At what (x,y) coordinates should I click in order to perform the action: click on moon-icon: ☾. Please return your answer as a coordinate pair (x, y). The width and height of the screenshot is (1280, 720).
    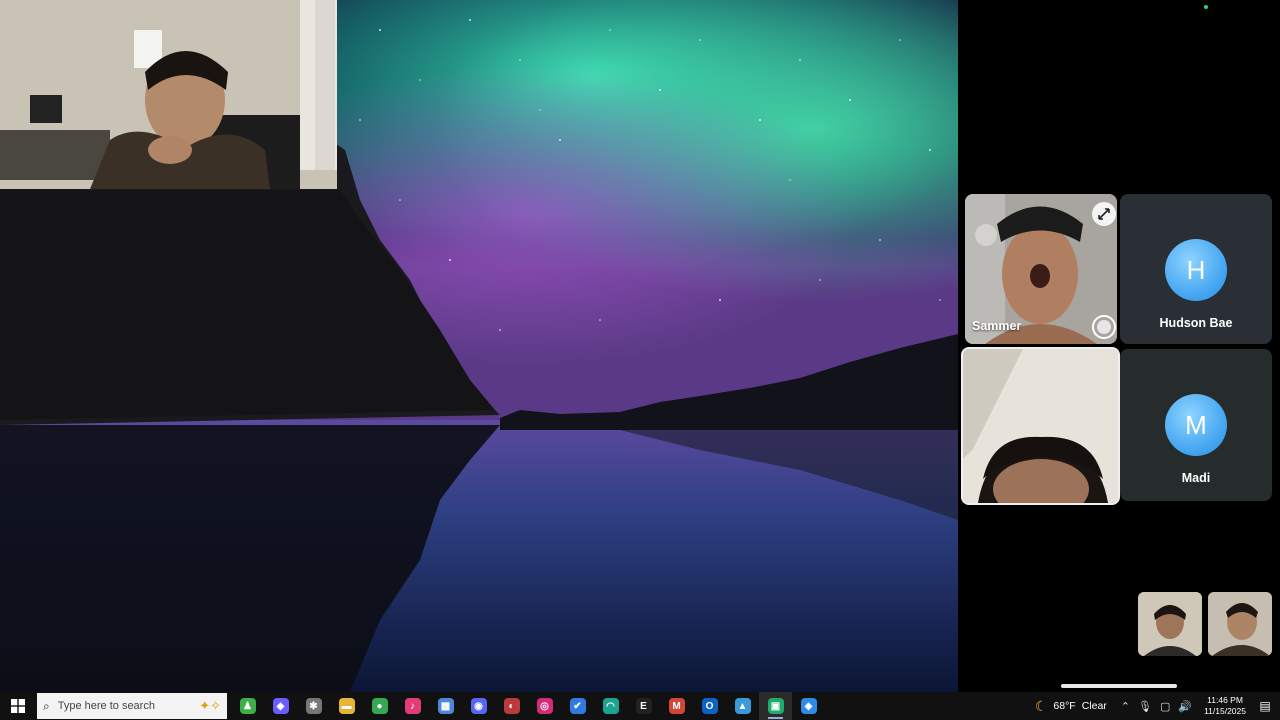
    Looking at the image, I should click on (1041, 705).